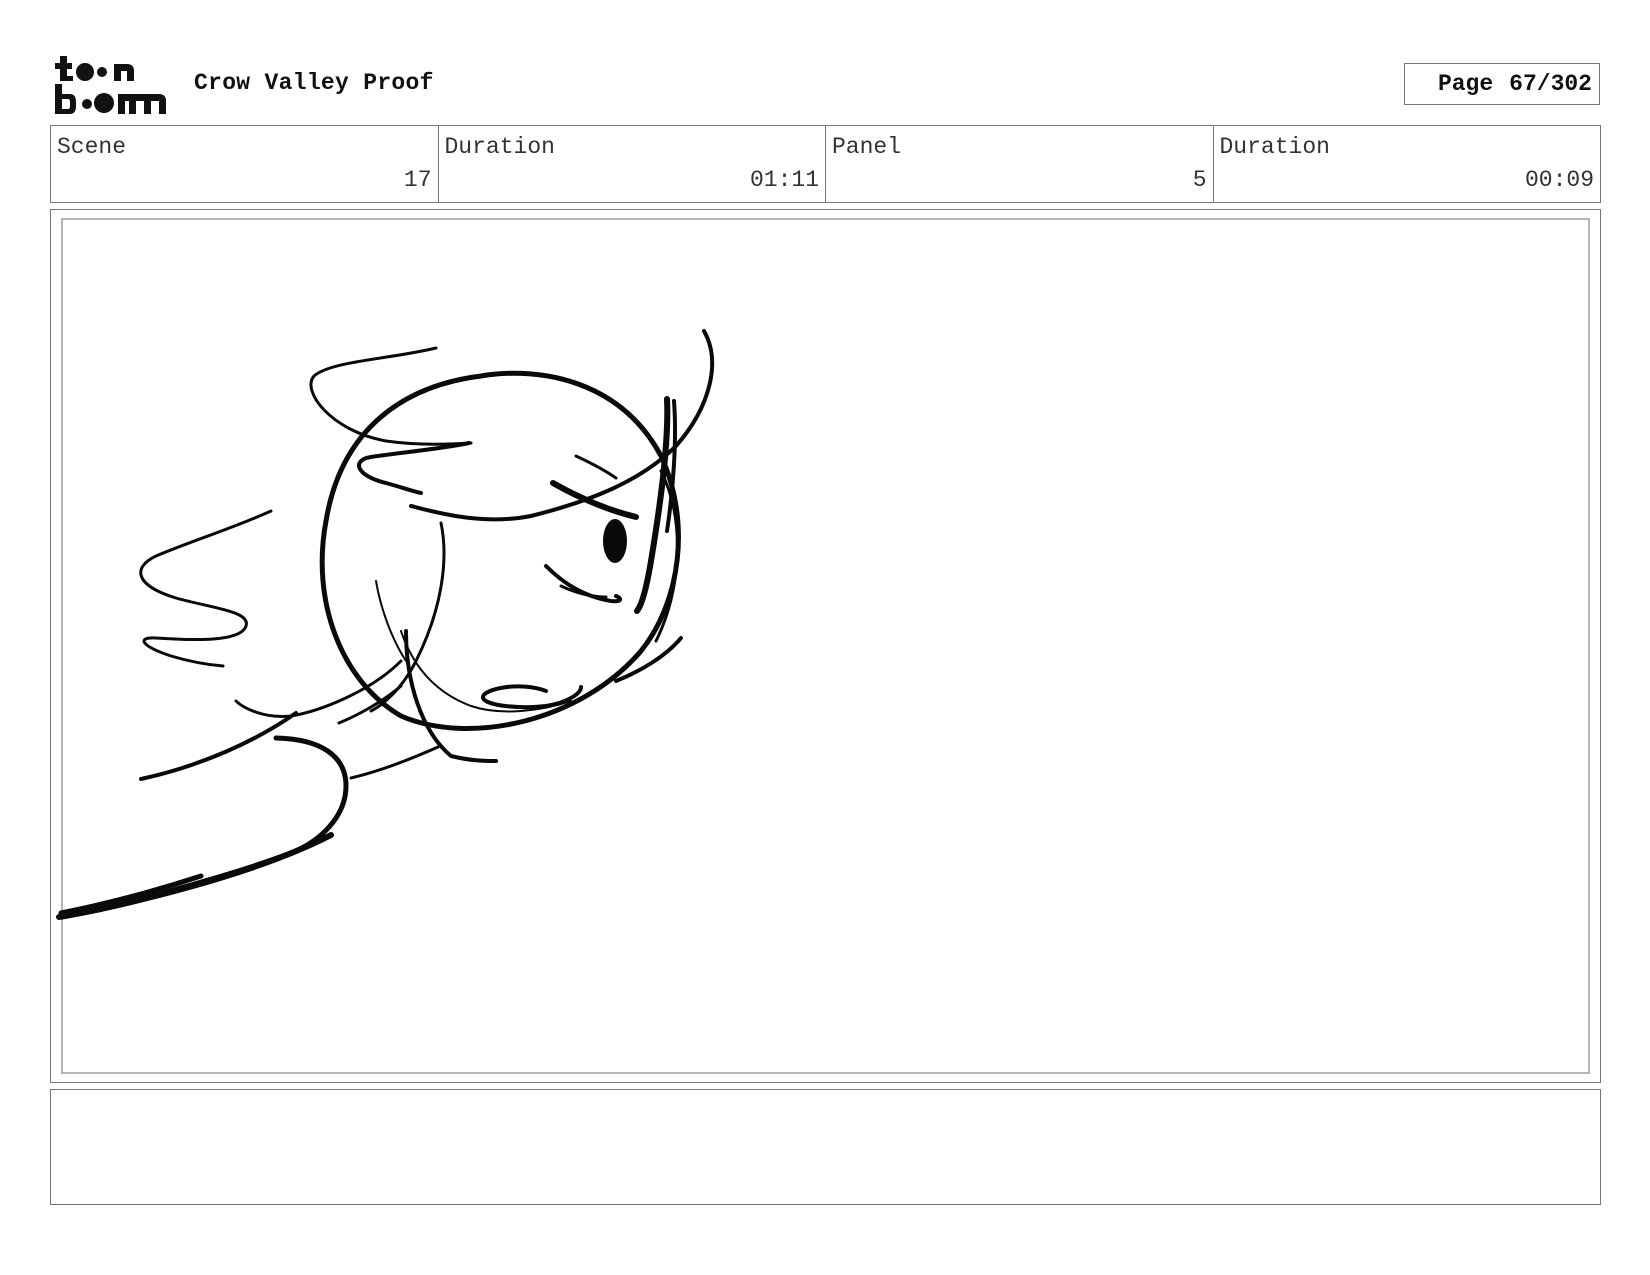 This screenshot has width=1650, height=1275. Describe the element at coordinates (92, 147) in the screenshot. I see `scene-label: Scene` at that location.